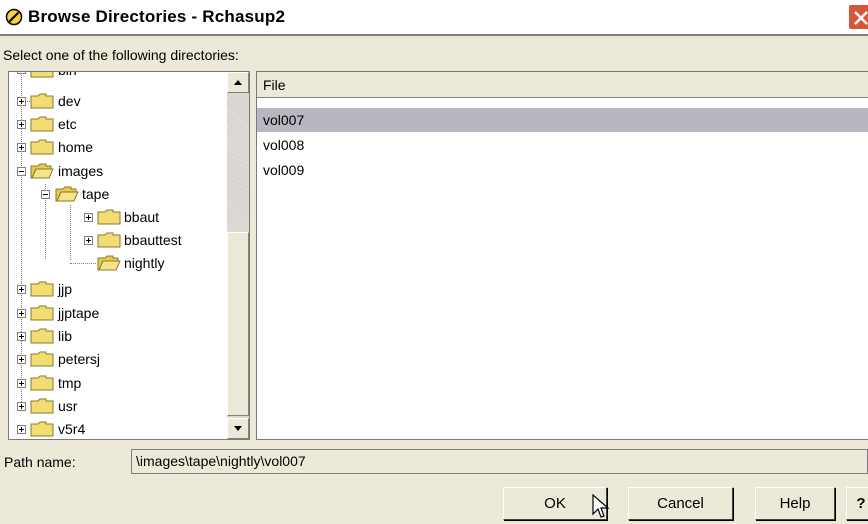  What do you see at coordinates (117, 101) in the screenshot?
I see `tree-item-dev: dev` at bounding box center [117, 101].